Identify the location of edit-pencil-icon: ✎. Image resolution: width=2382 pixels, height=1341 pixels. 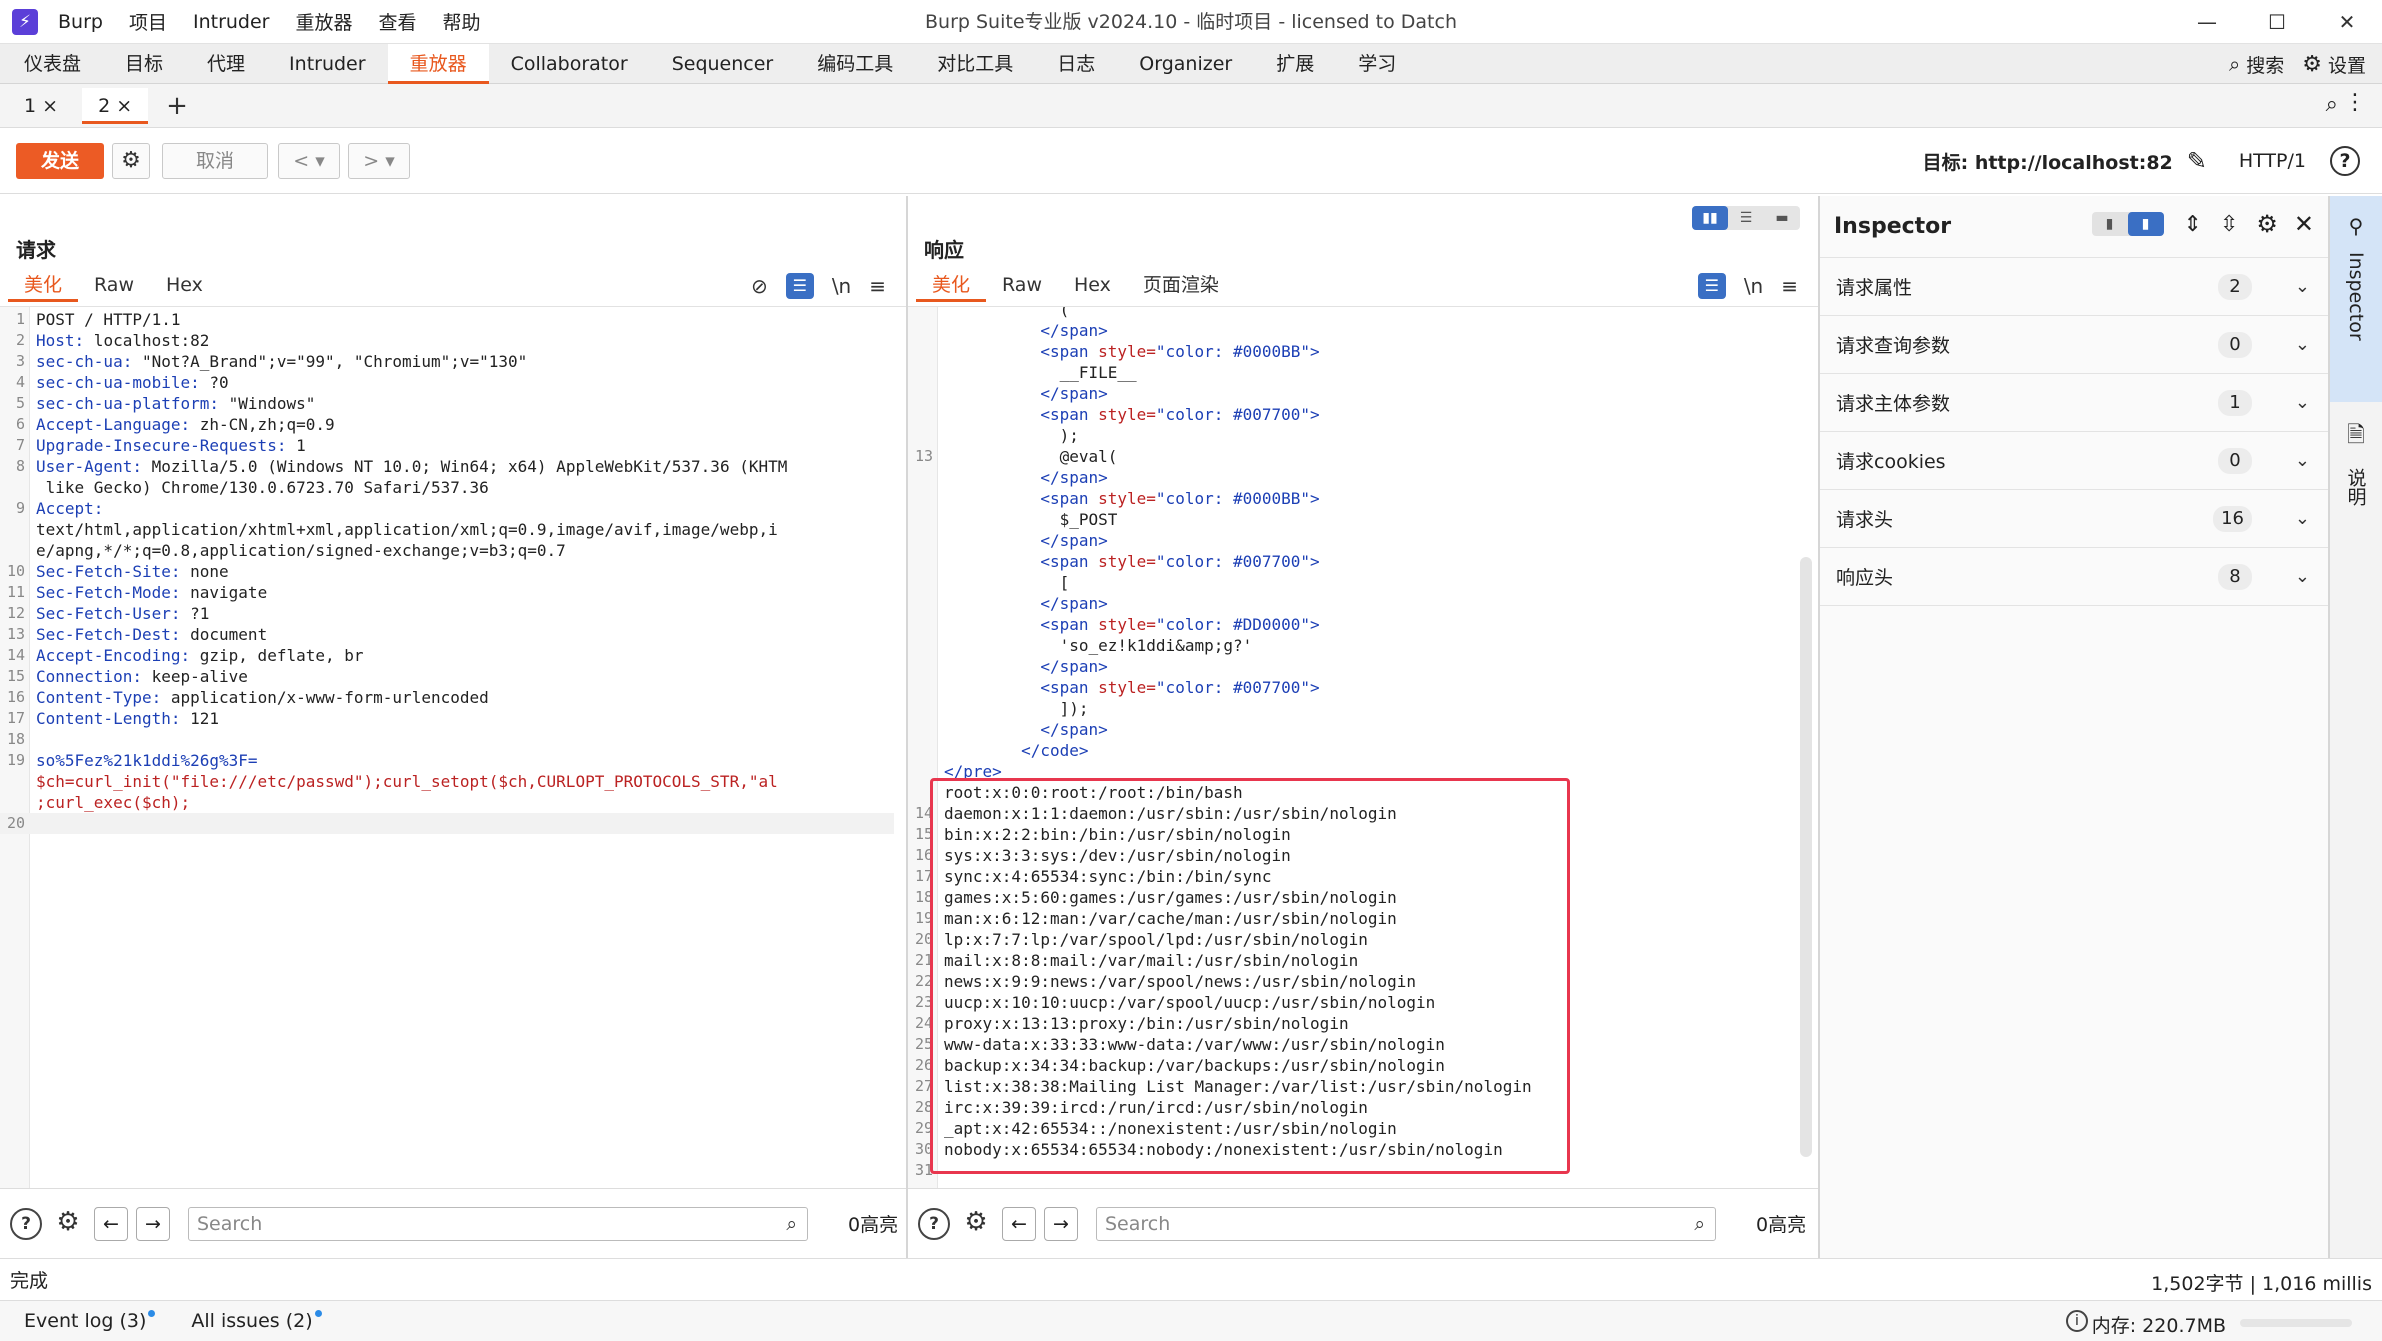
(2197, 161).